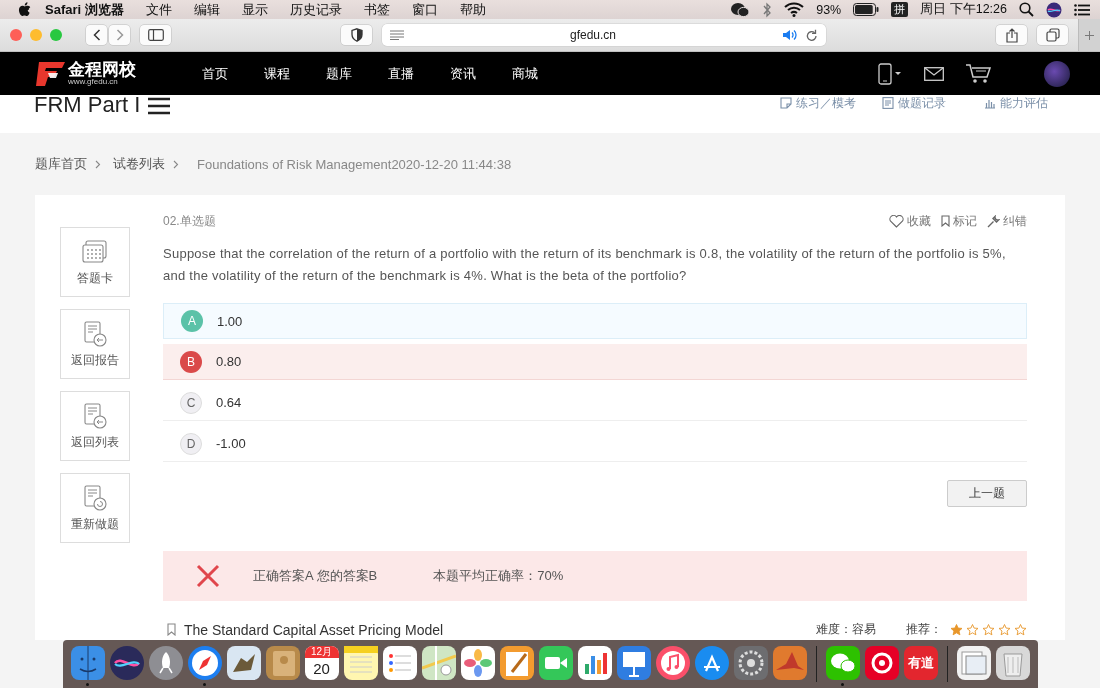 This screenshot has height=688, width=1100. I want to click on app-label: 有道, so click(920, 662).